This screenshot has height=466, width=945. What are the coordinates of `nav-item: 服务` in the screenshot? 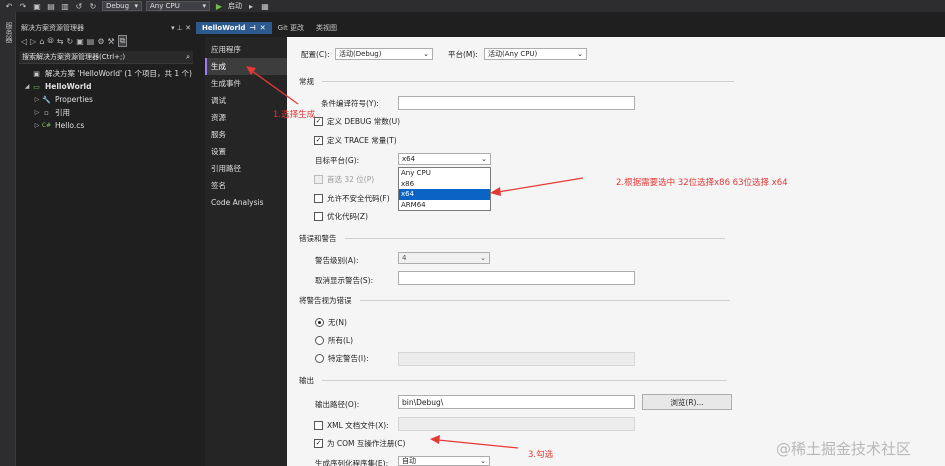 It's located at (246, 134).